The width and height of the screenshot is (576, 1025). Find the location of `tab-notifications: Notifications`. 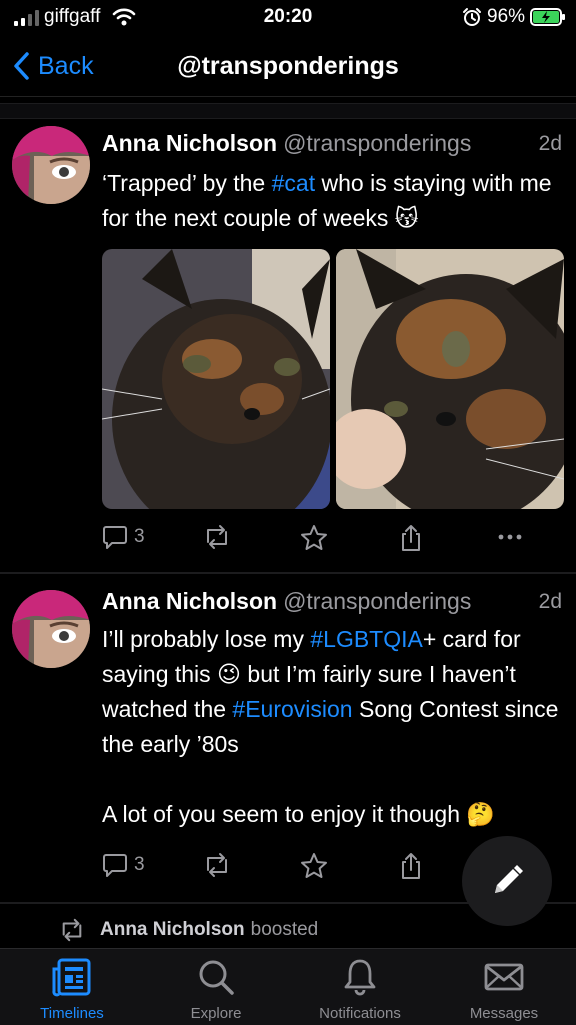

tab-notifications: Notifications is located at coordinates (360, 988).